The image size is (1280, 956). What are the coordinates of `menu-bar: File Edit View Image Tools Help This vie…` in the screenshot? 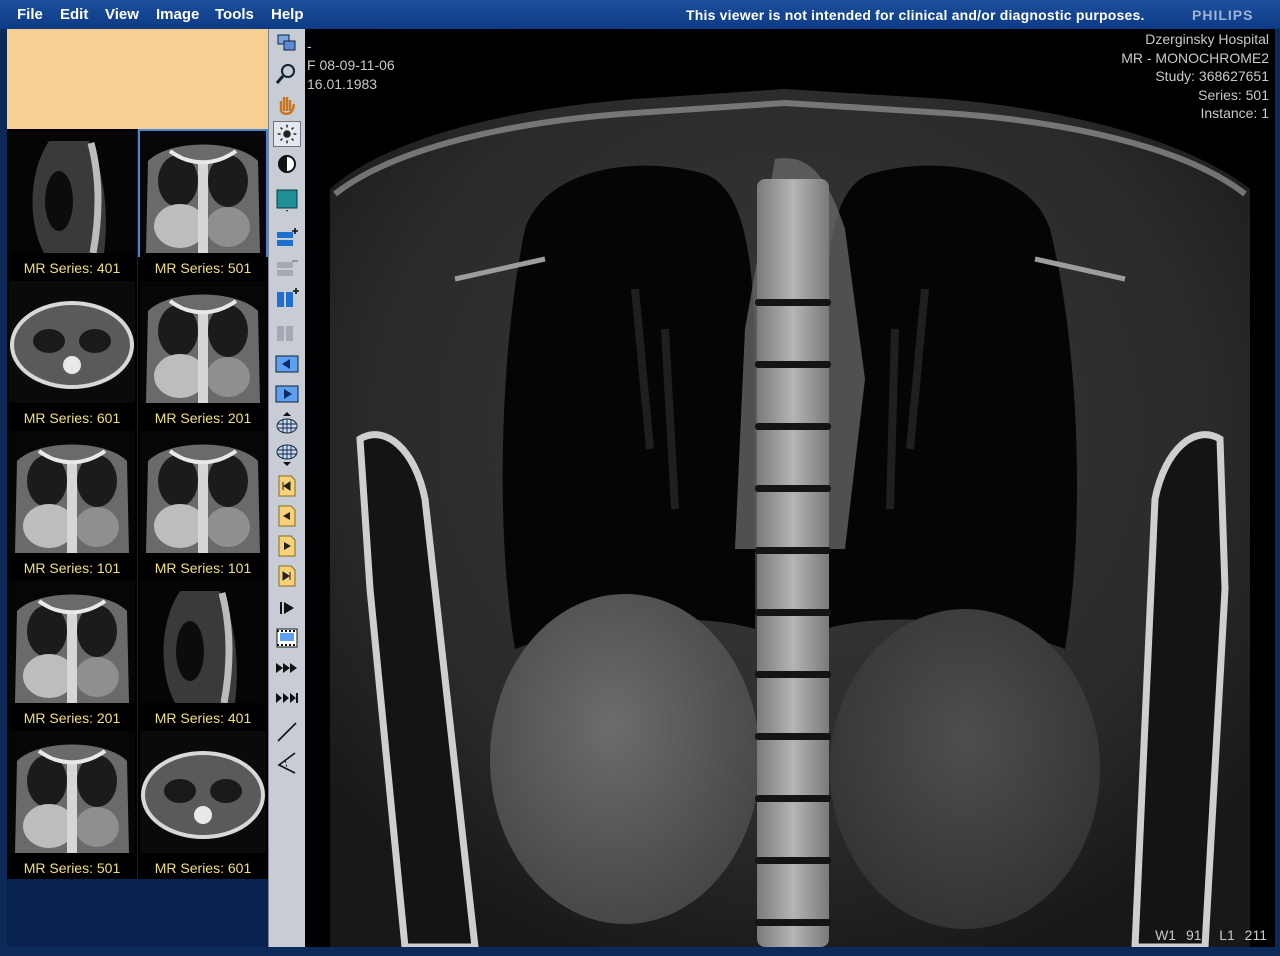 It's located at (640, 14).